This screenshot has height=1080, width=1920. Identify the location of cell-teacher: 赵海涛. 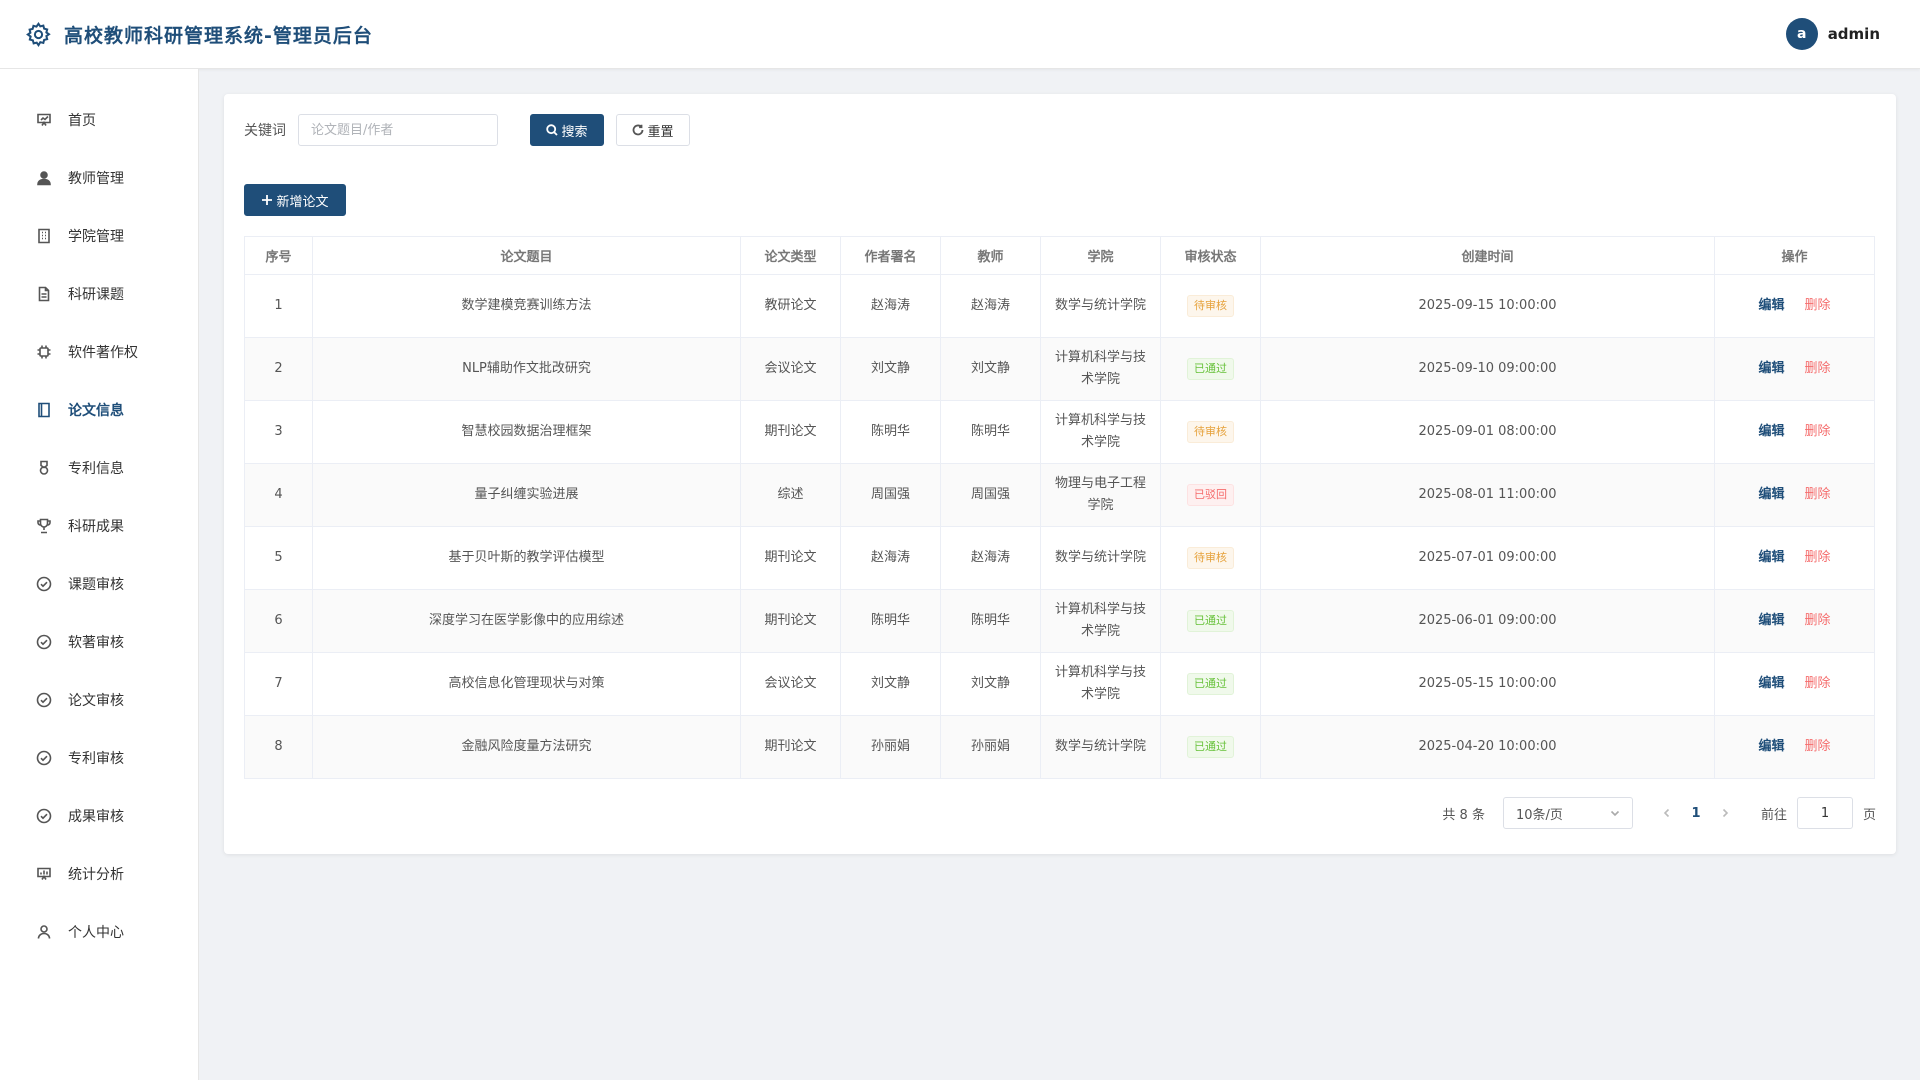
(990, 306).